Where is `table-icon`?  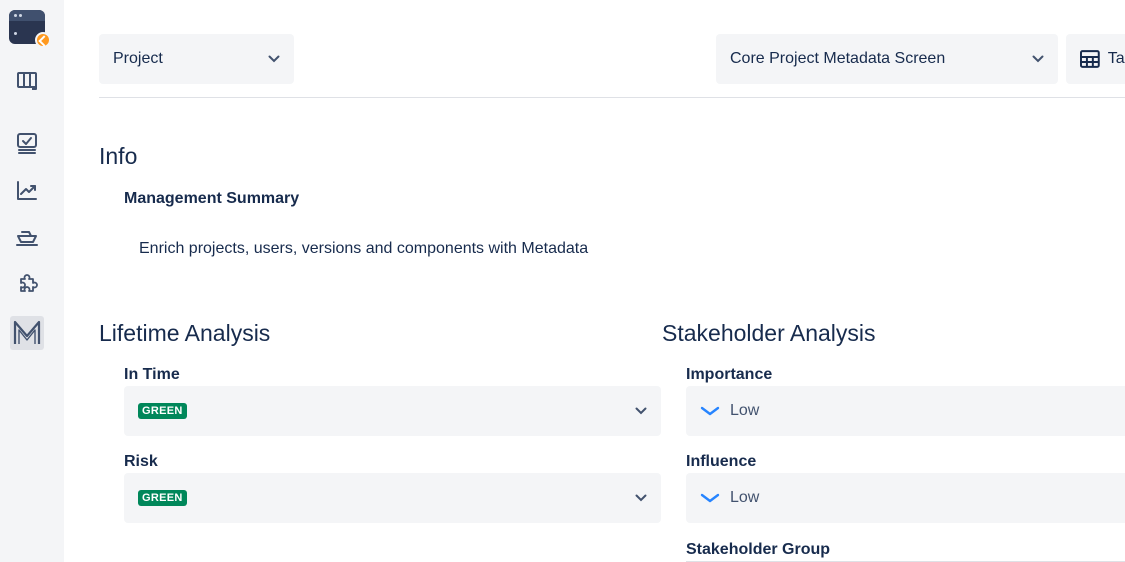
table-icon is located at coordinates (1090, 59).